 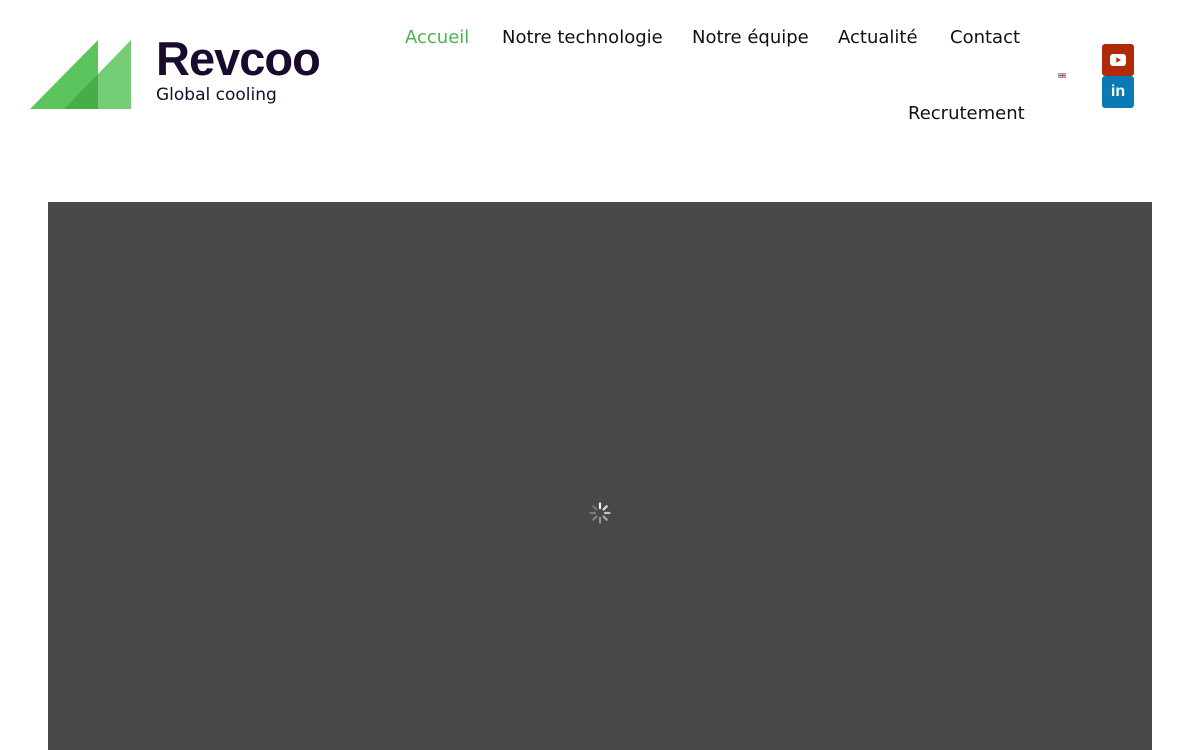 I want to click on logo-tagline: Global cooling, so click(x=216, y=95).